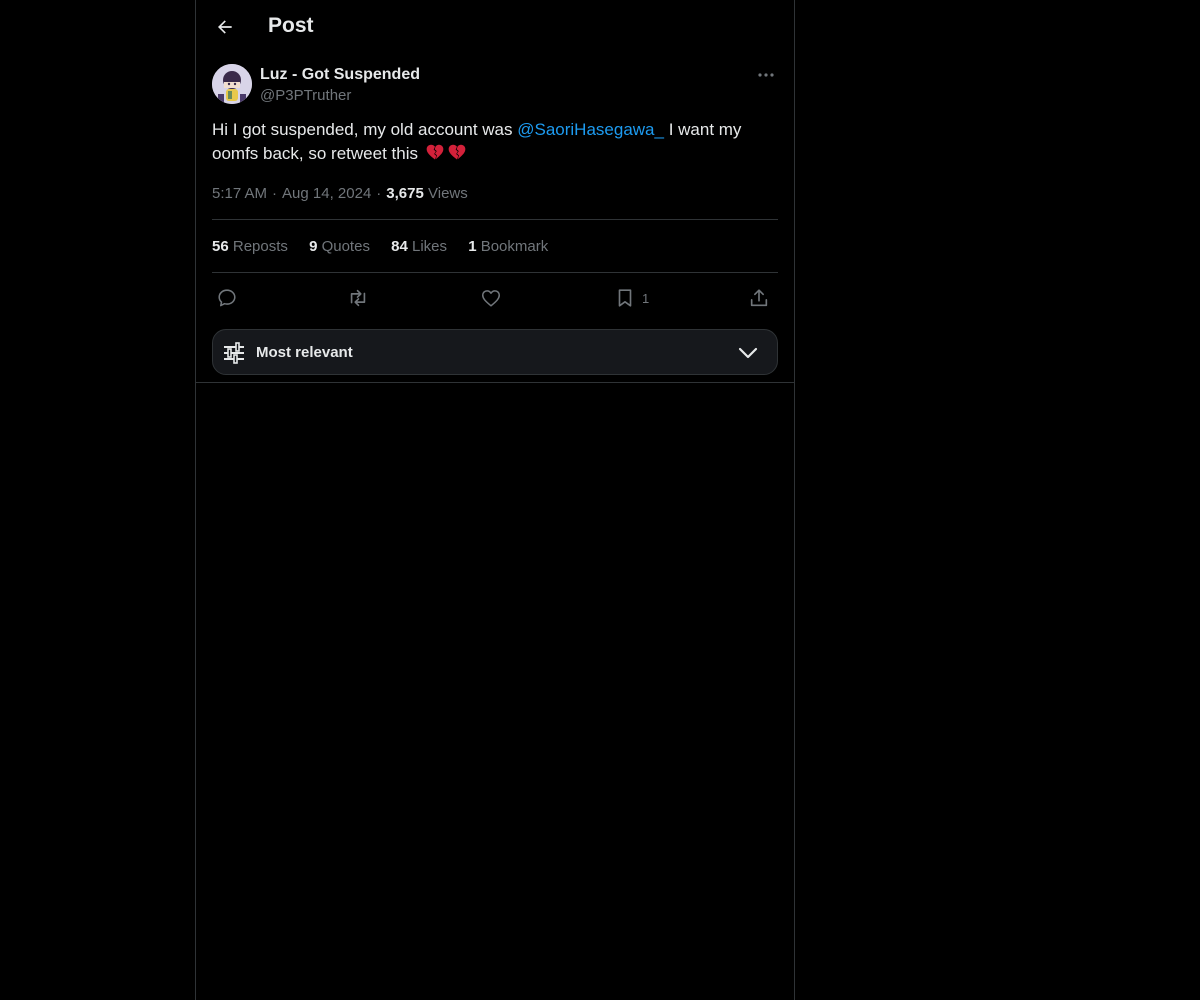  What do you see at coordinates (429, 246) in the screenshot?
I see `likes-label: Likes` at bounding box center [429, 246].